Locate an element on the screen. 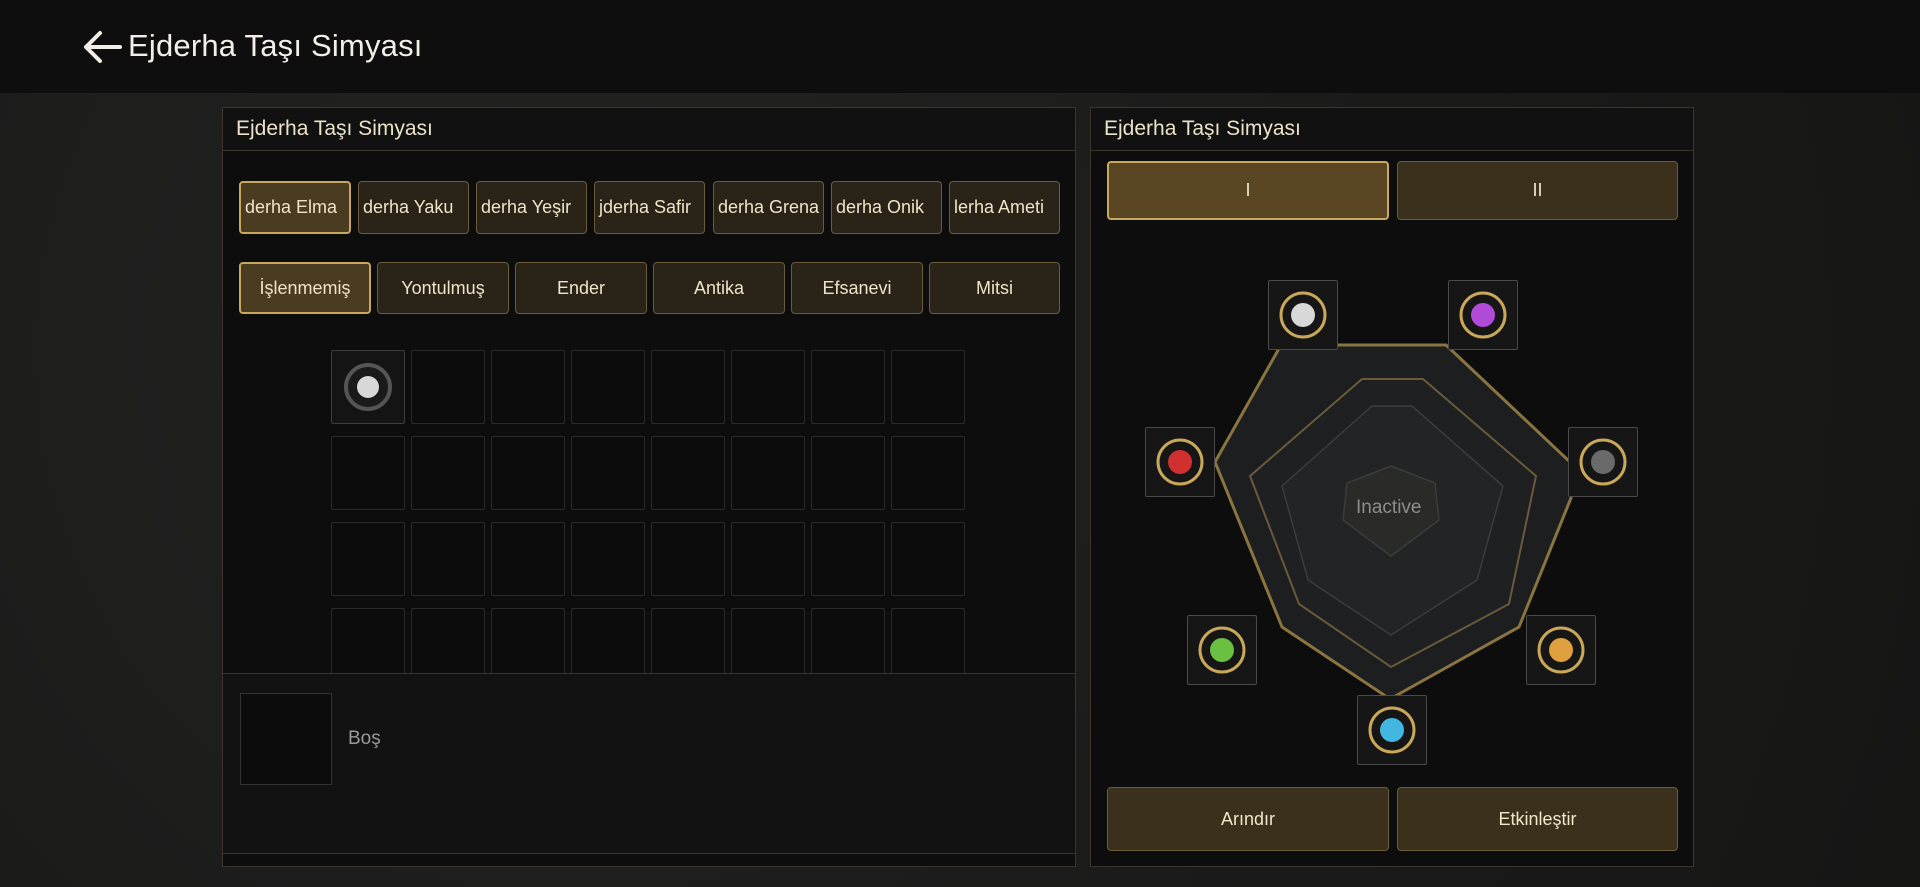  tab-stone-elmas: derha Elma is located at coordinates (295, 207).